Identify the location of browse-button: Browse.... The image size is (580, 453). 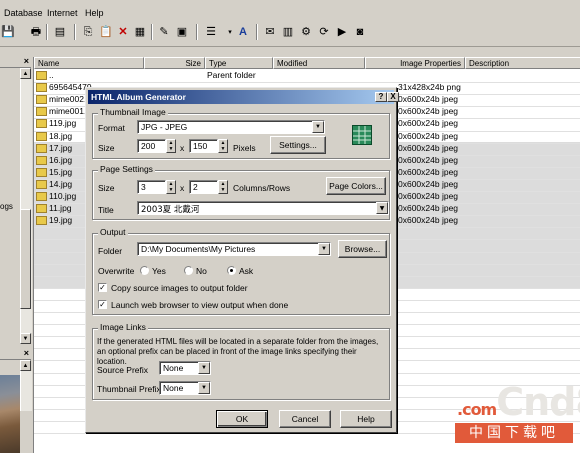
(362, 249).